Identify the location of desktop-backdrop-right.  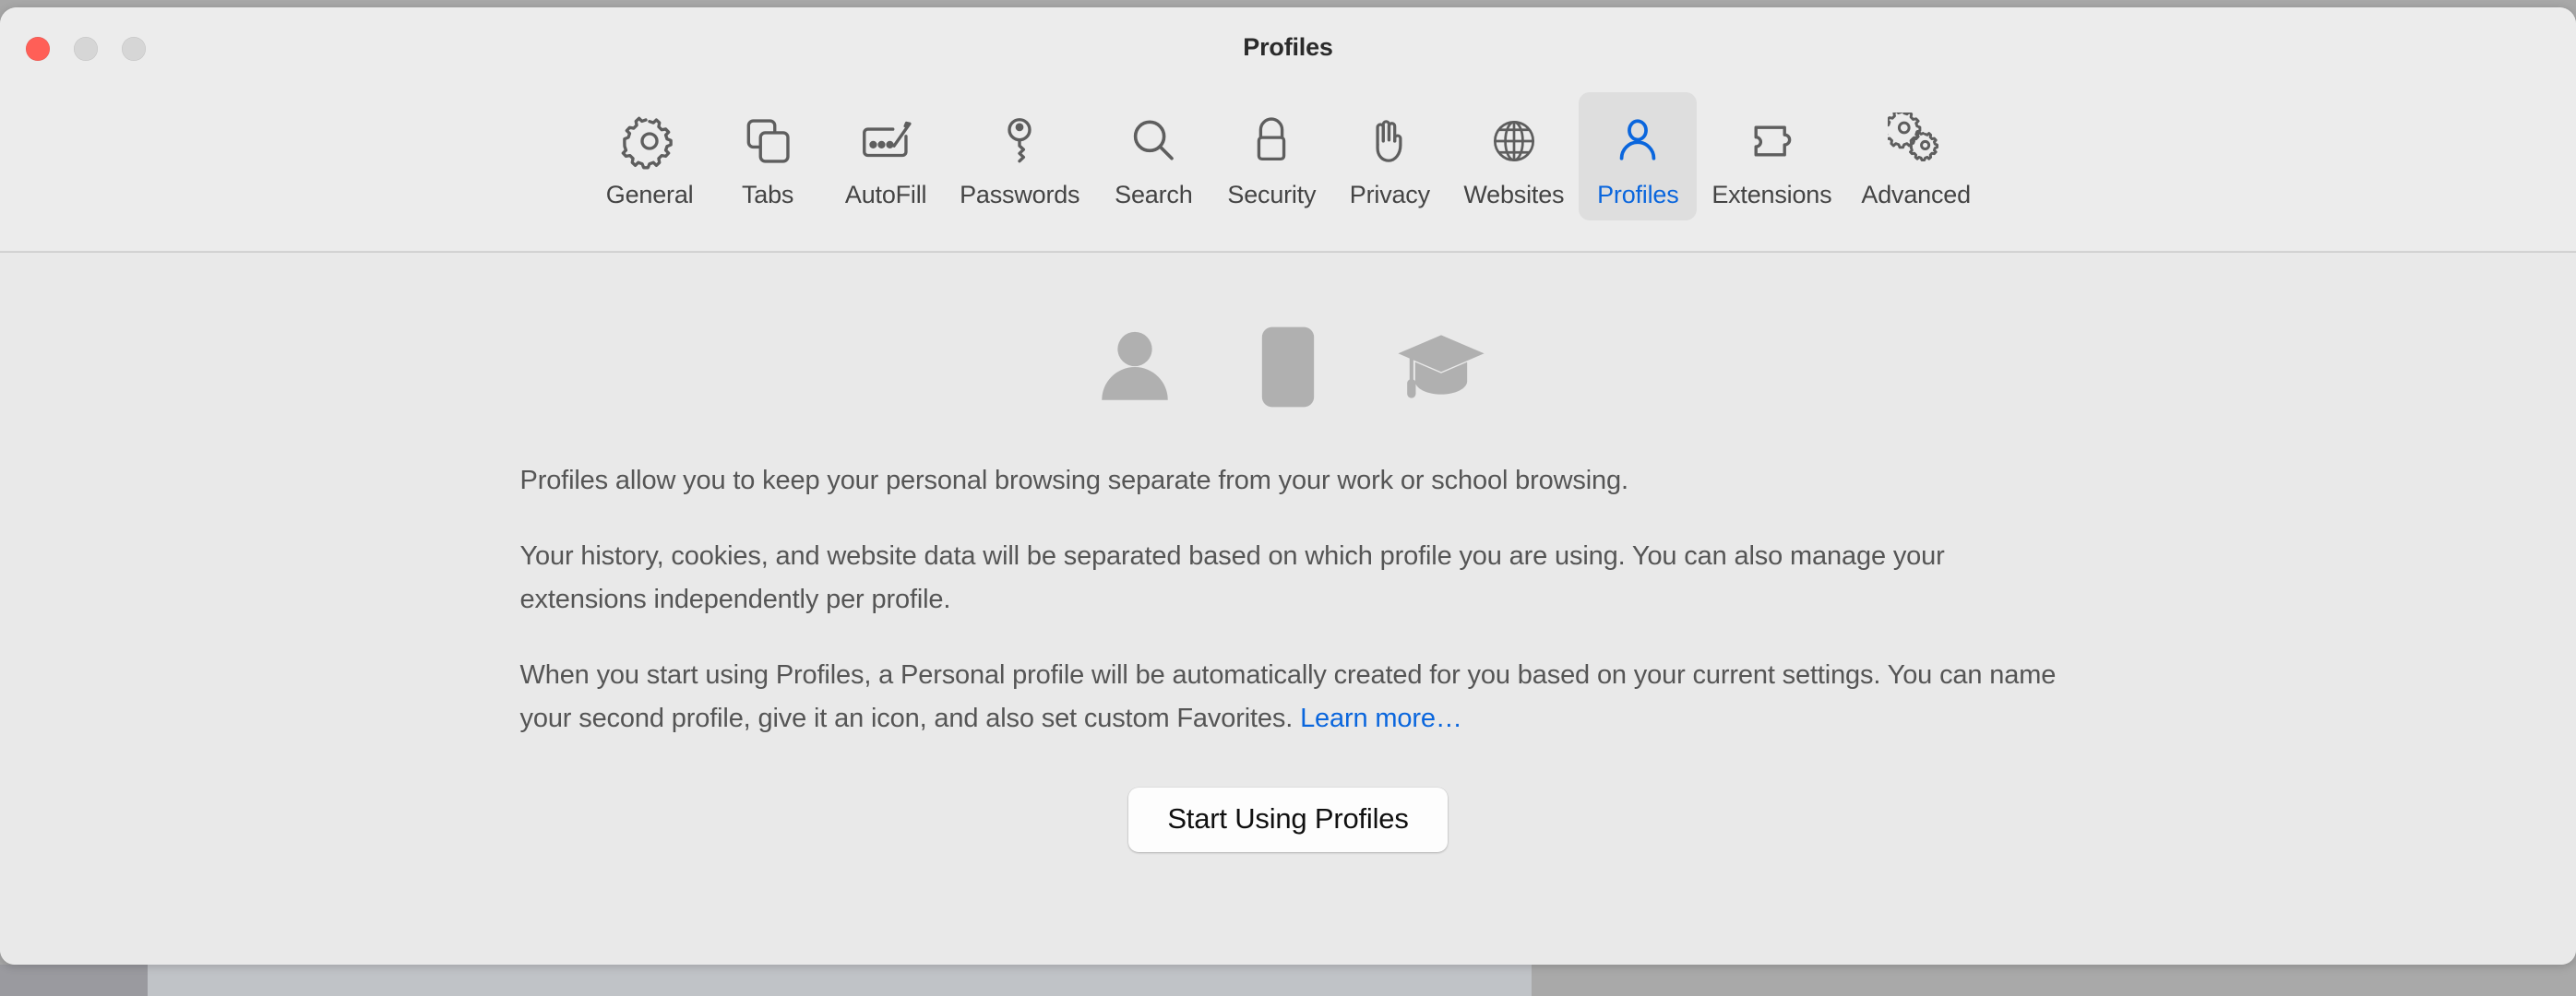
(2054, 980).